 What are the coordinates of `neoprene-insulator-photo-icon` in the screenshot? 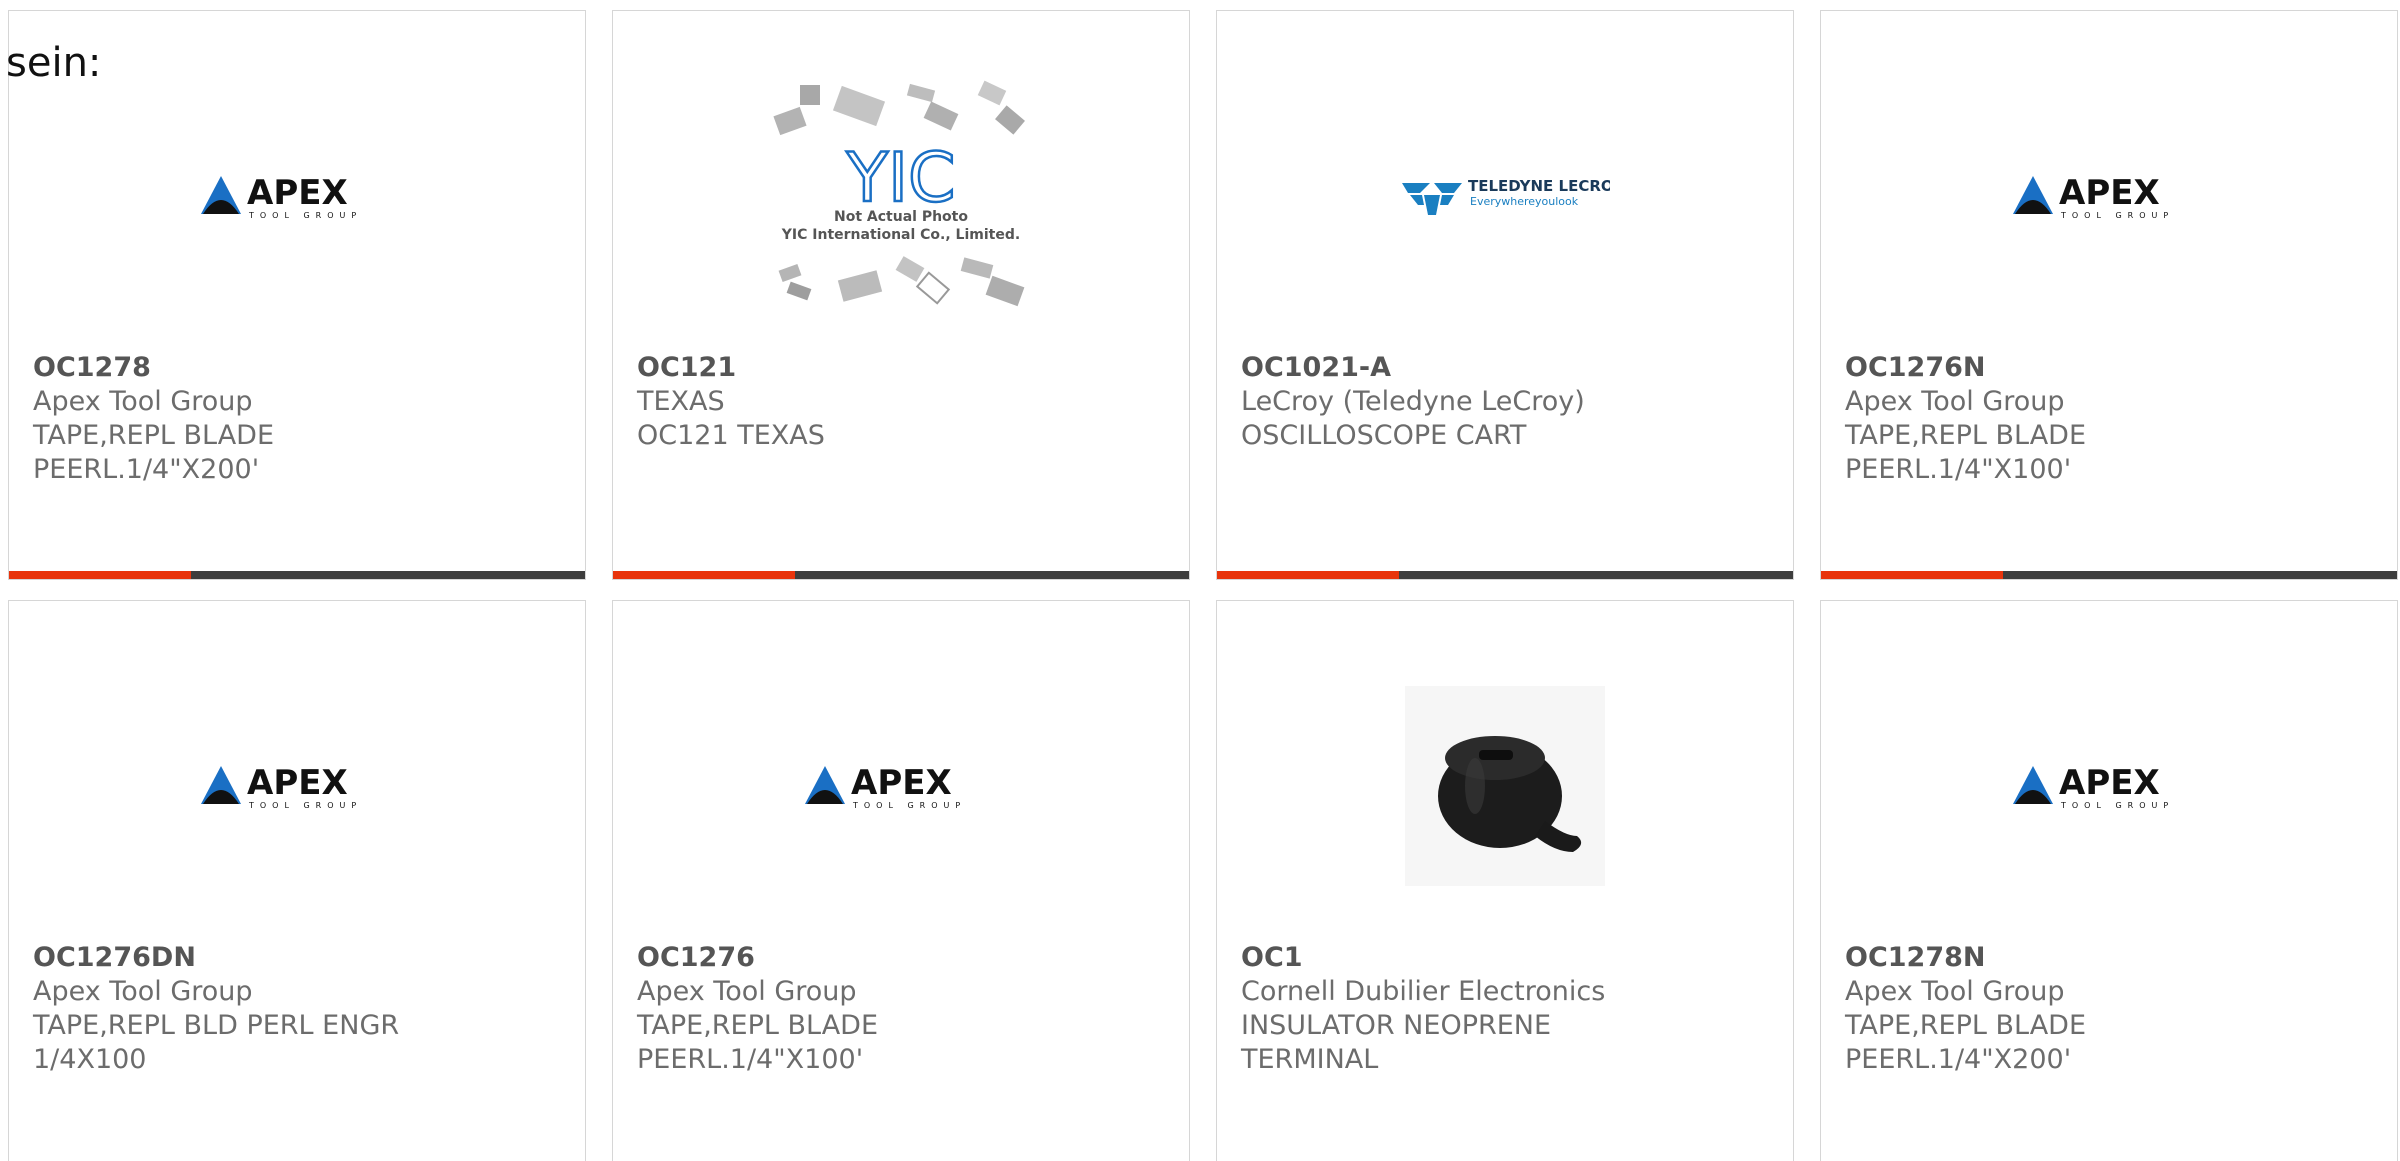 It's located at (1505, 786).